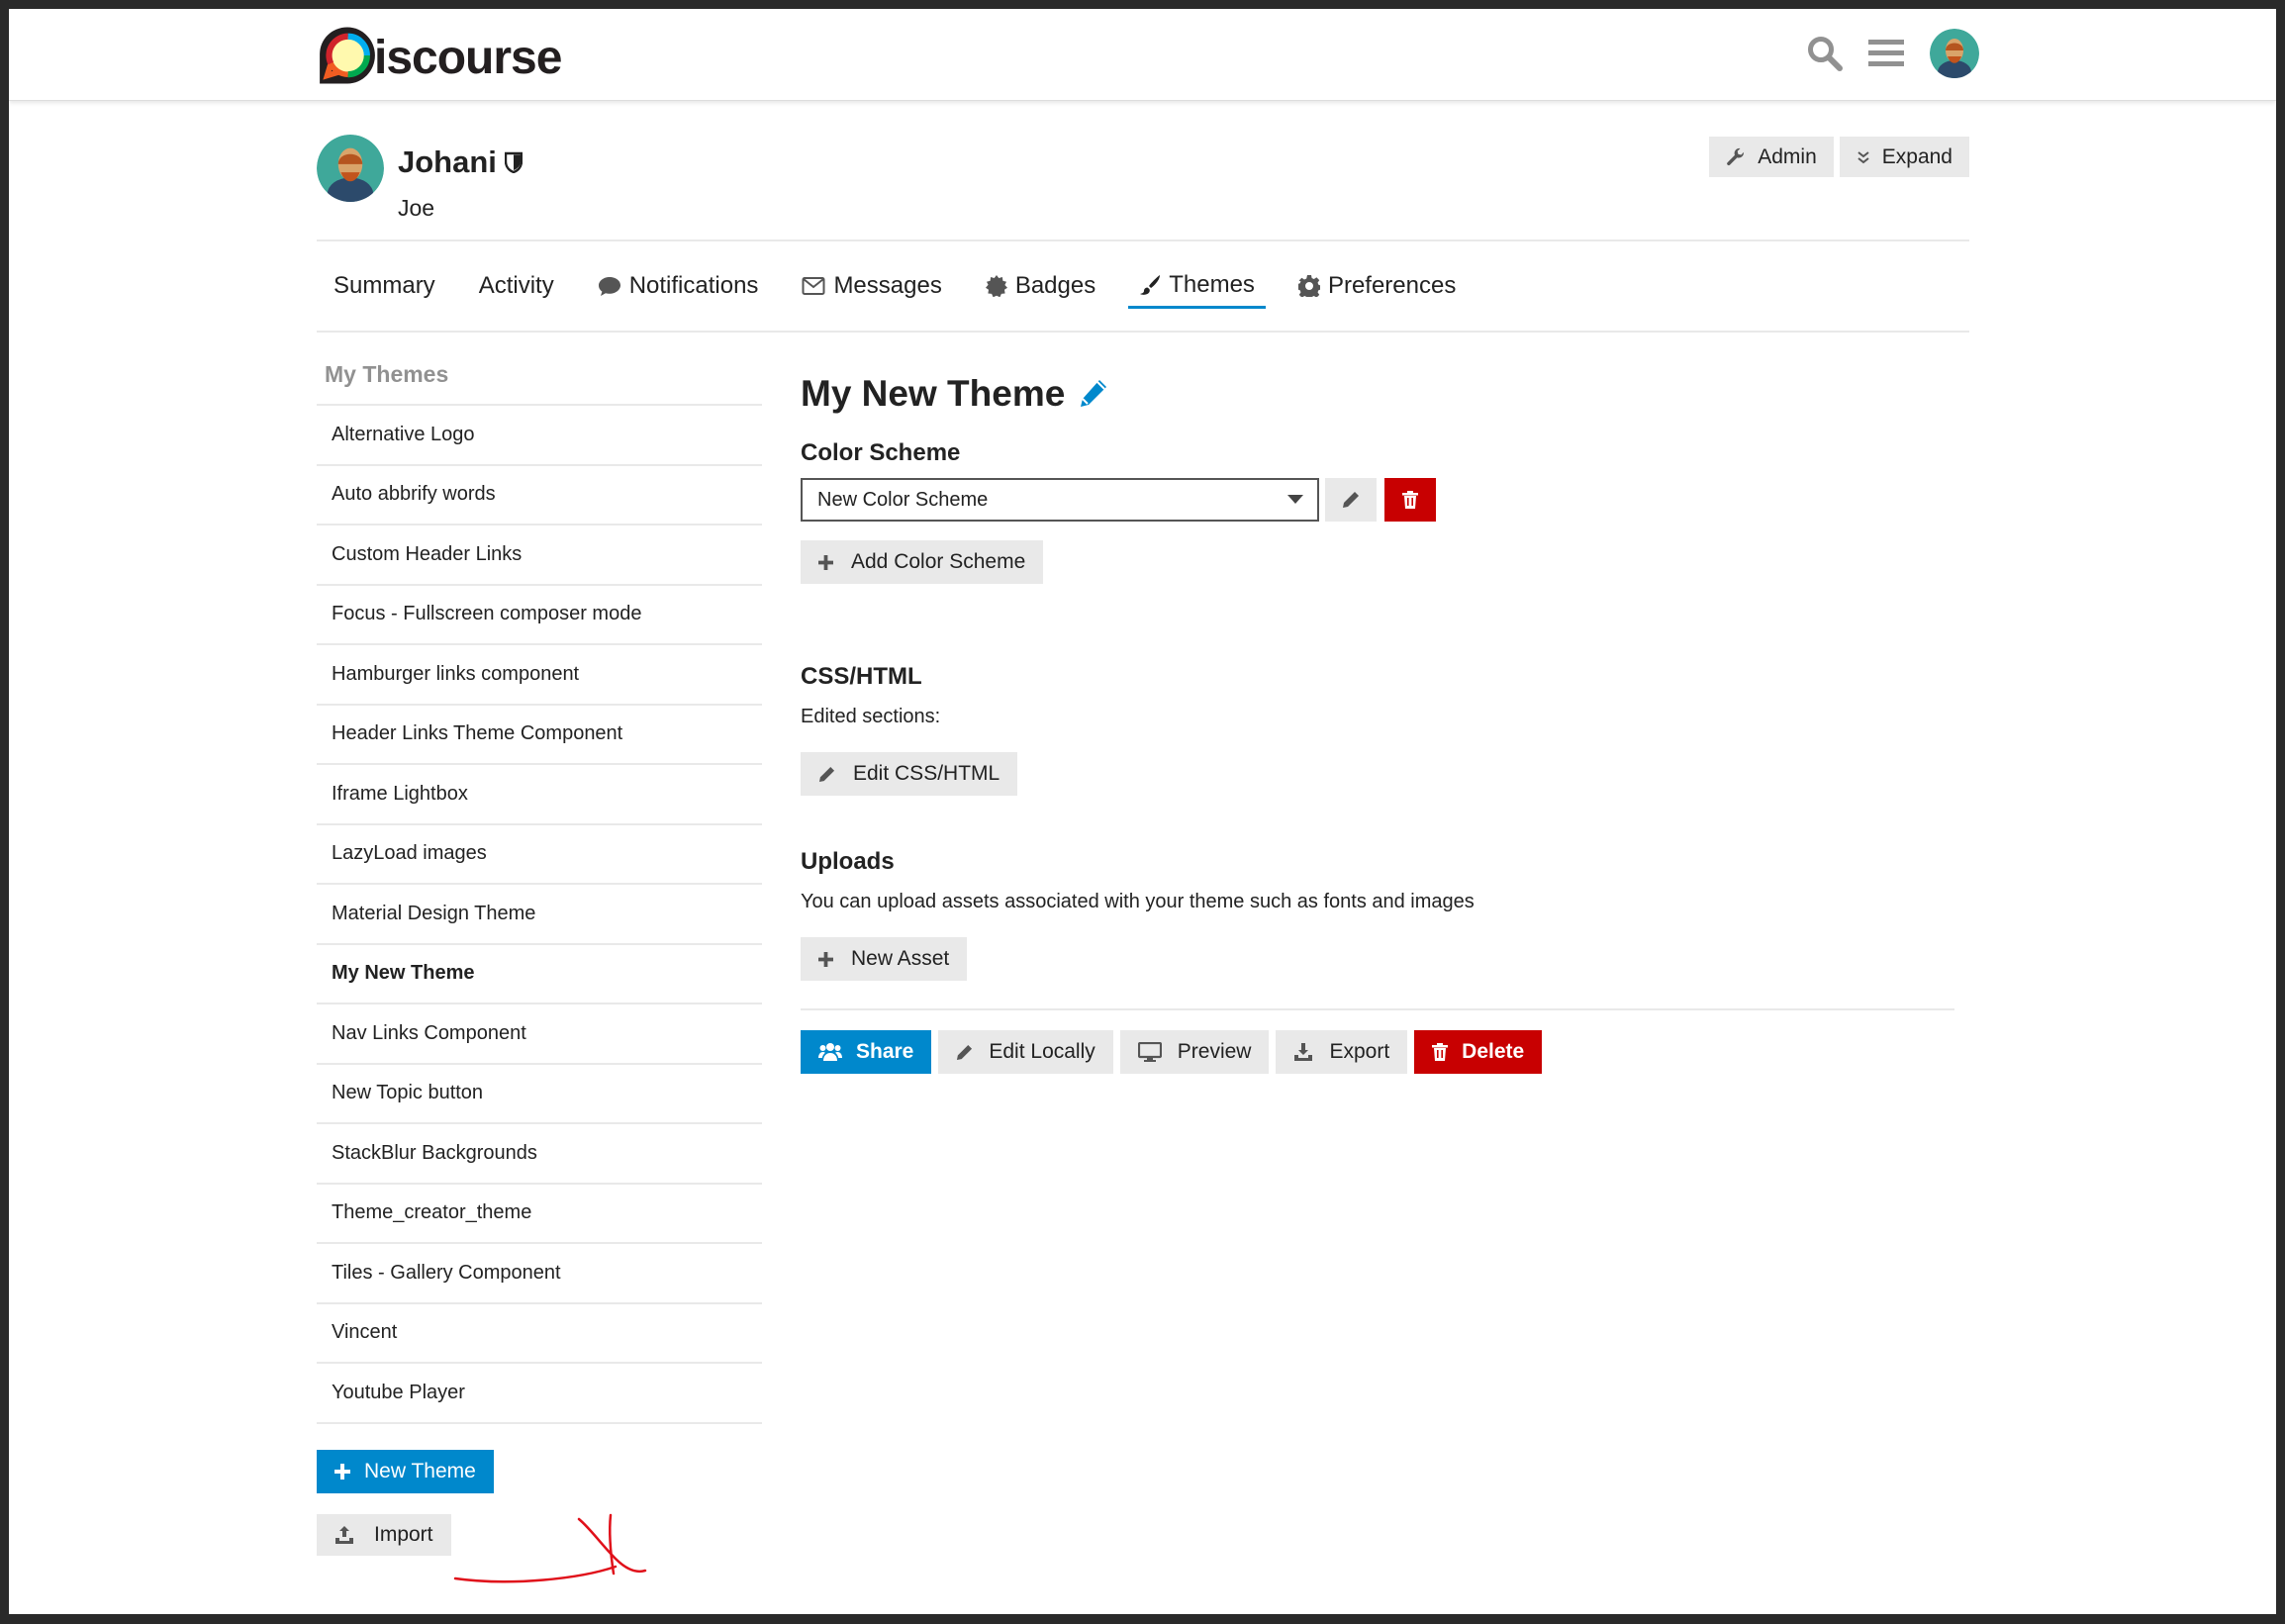  I want to click on double-chevron-down-icon, so click(1863, 156).